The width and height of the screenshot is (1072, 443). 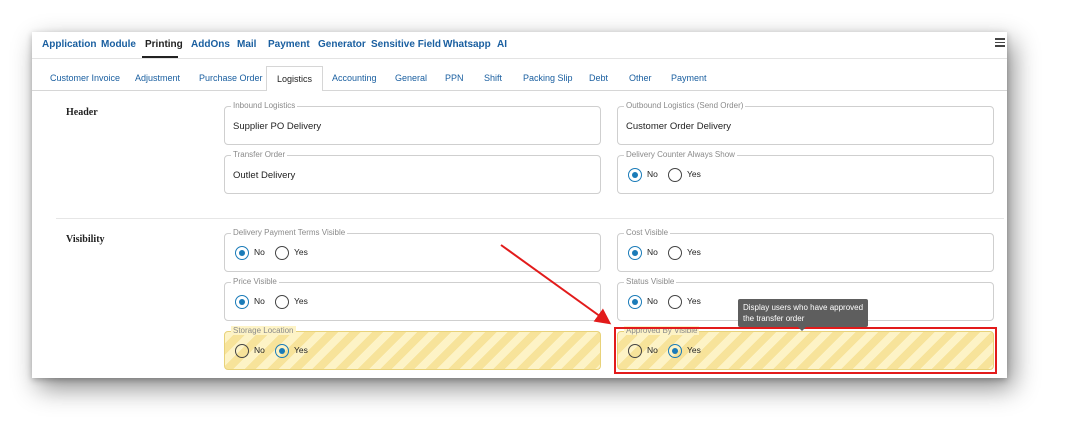 What do you see at coordinates (160, 57) in the screenshot?
I see `active-menu-underline` at bounding box center [160, 57].